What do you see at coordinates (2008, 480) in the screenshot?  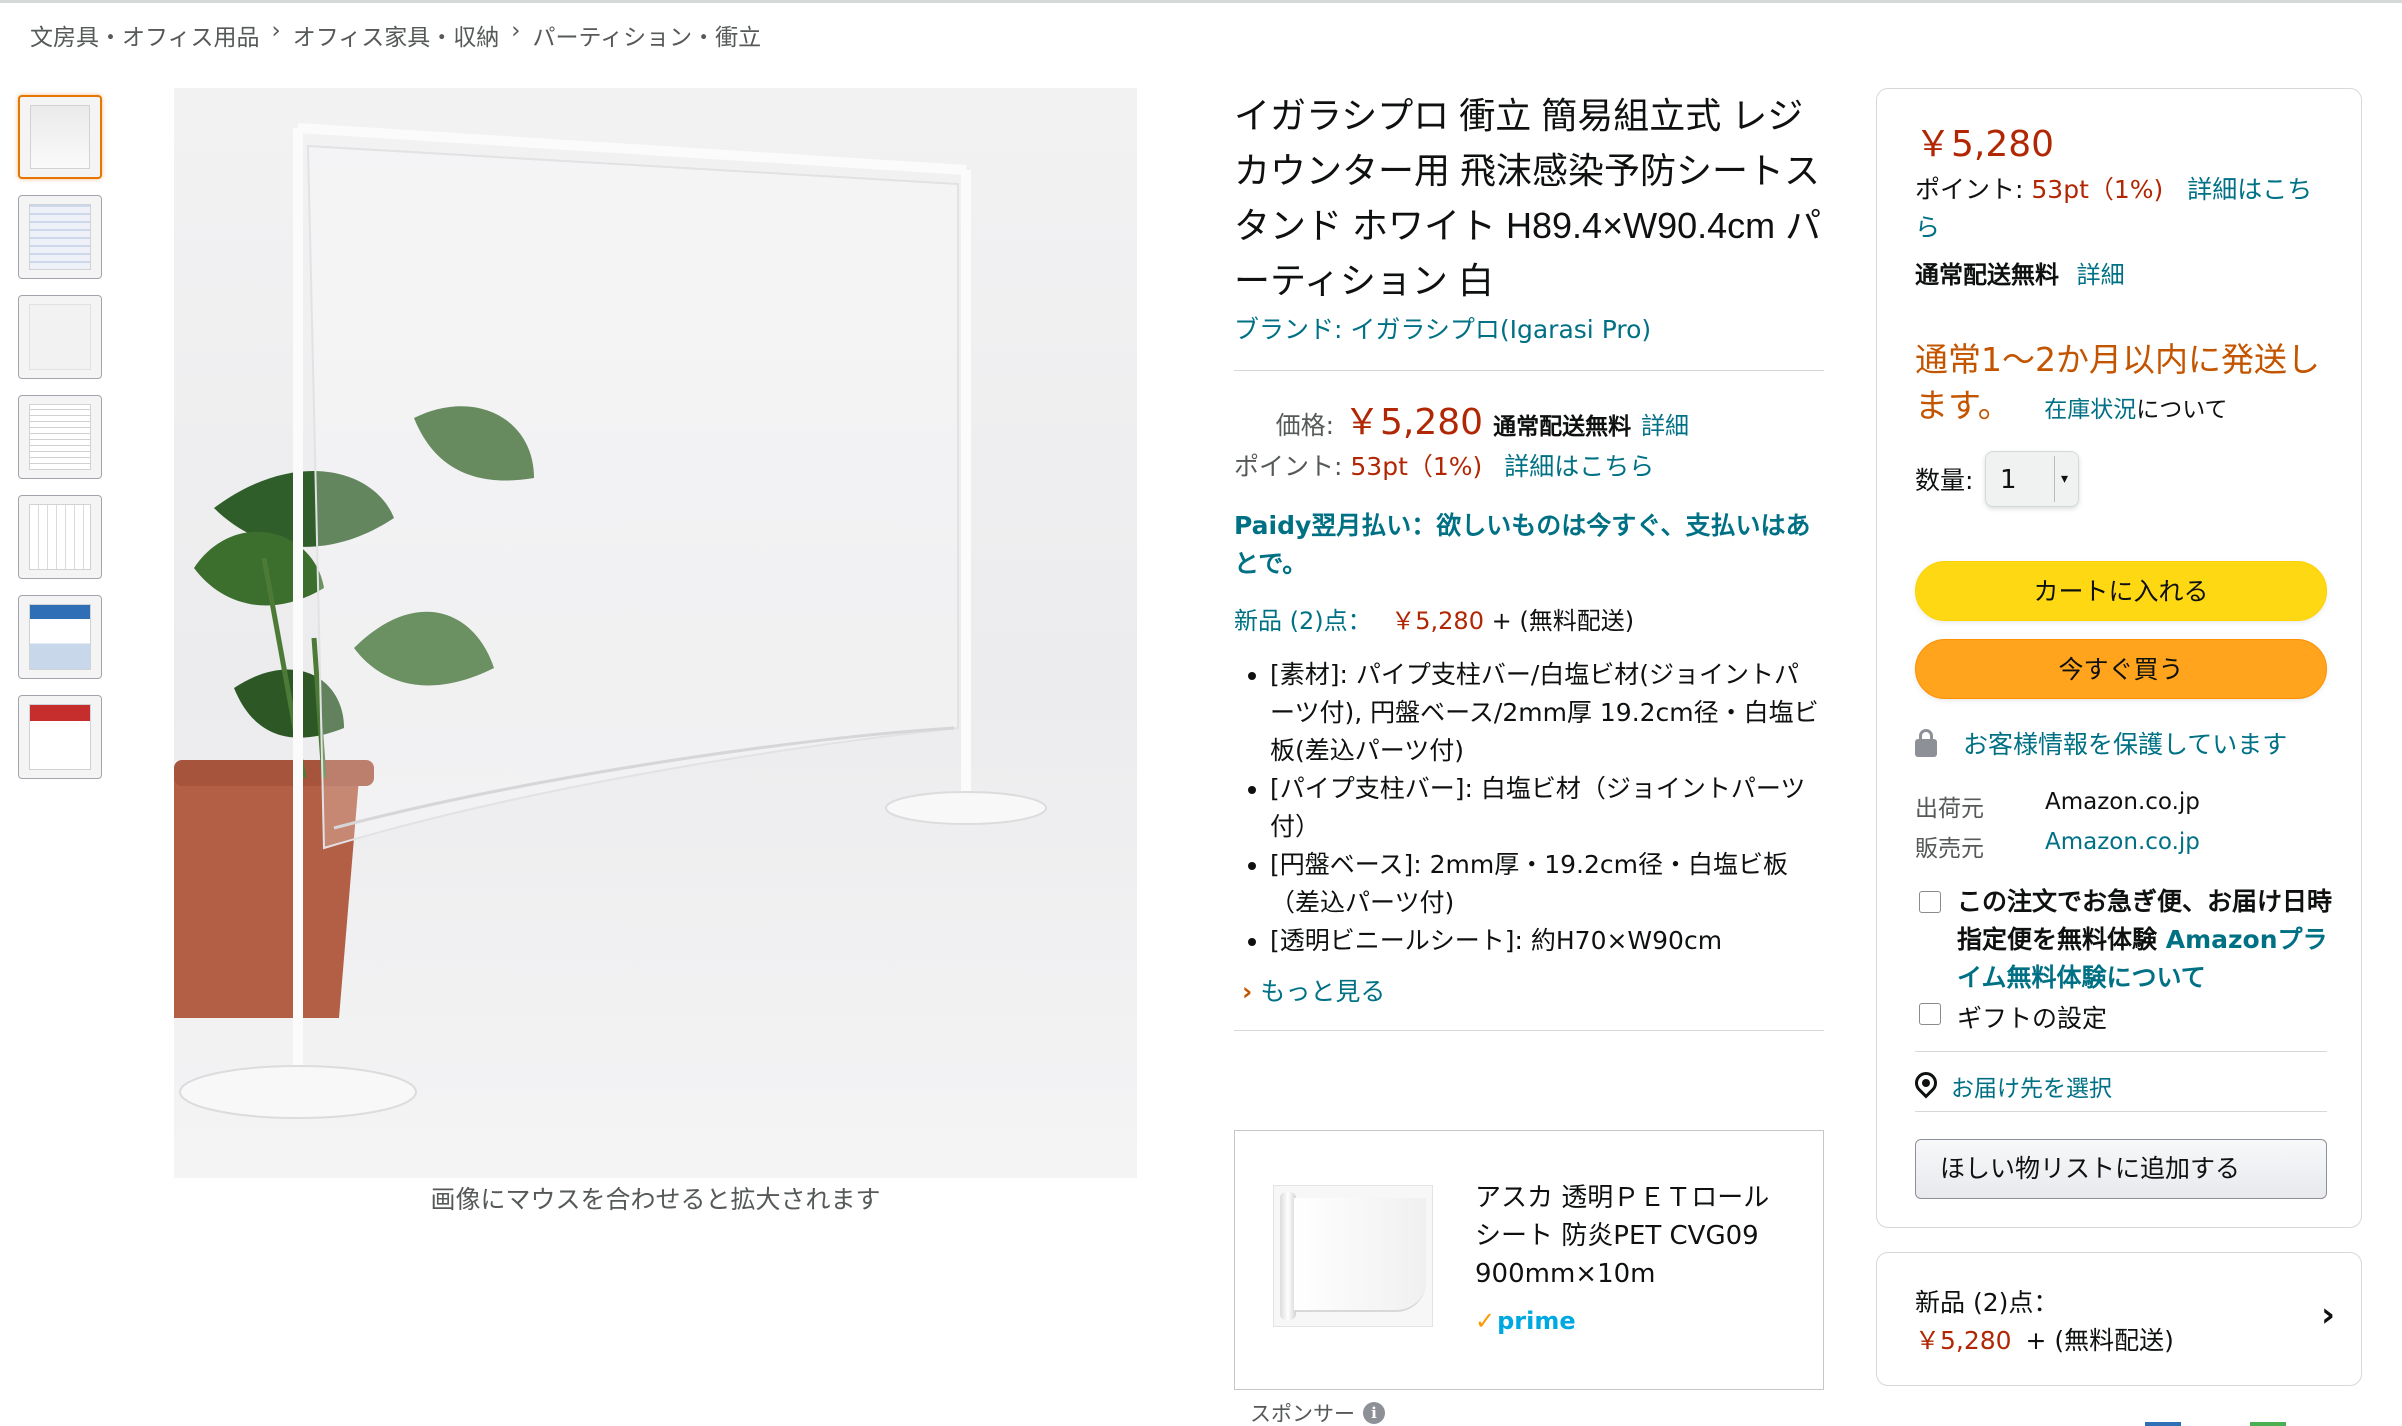 I see `quantity-value: 1` at bounding box center [2008, 480].